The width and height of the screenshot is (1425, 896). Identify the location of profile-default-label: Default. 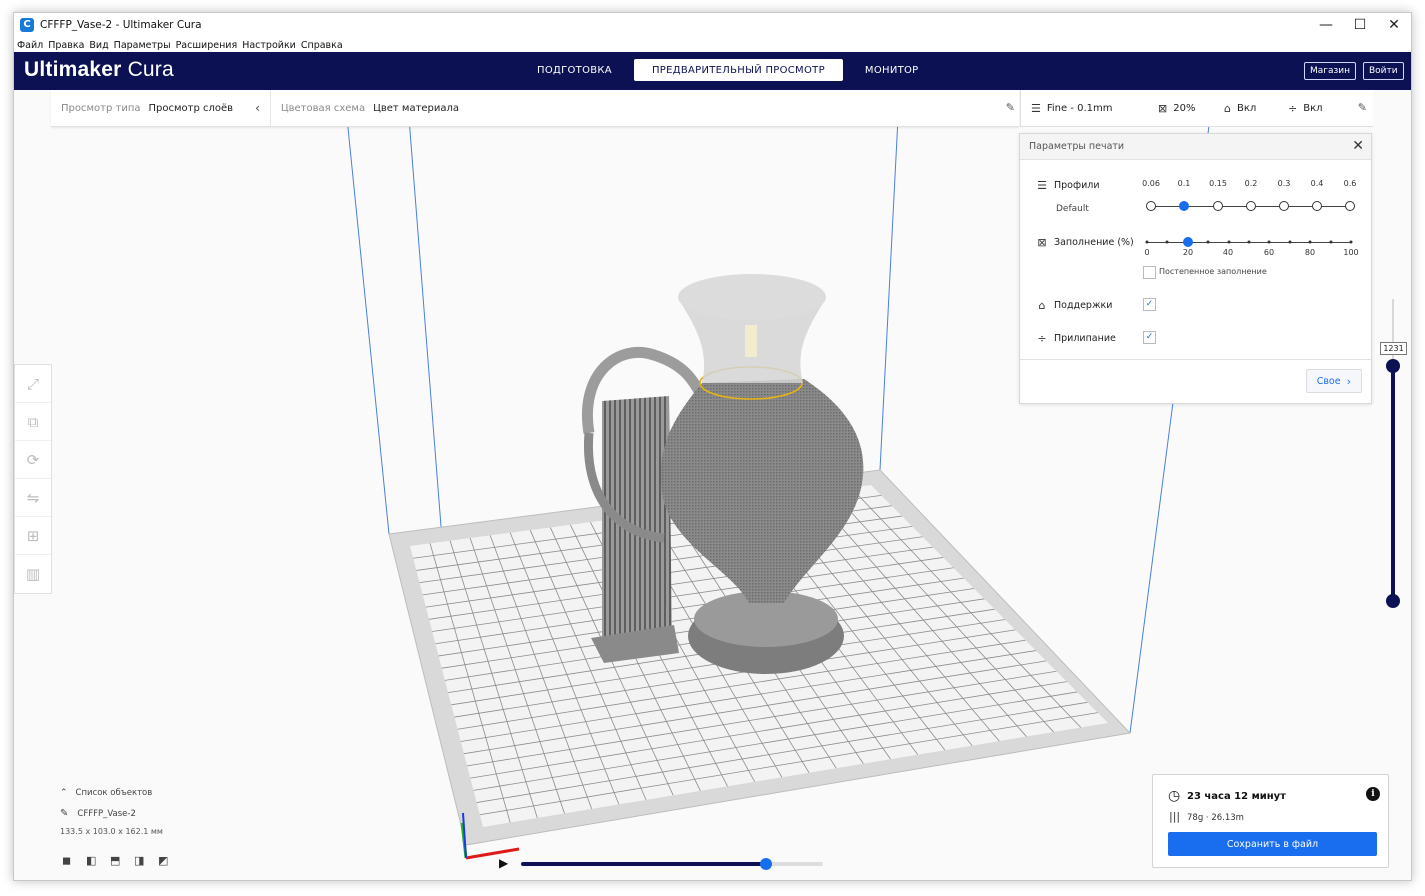
(1072, 209).